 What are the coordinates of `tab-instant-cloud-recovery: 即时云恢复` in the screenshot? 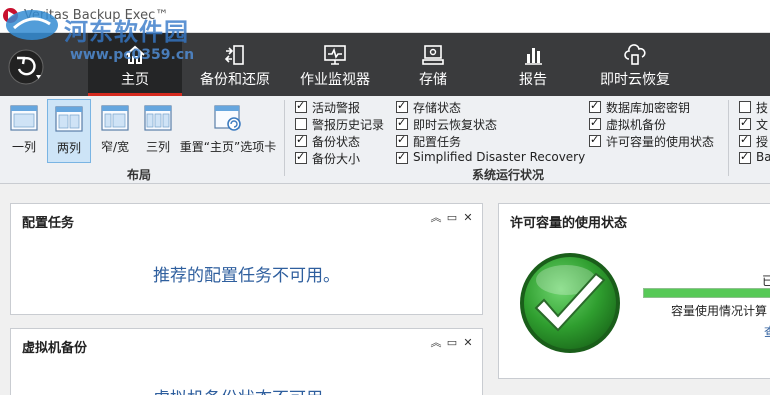 It's located at (635, 64).